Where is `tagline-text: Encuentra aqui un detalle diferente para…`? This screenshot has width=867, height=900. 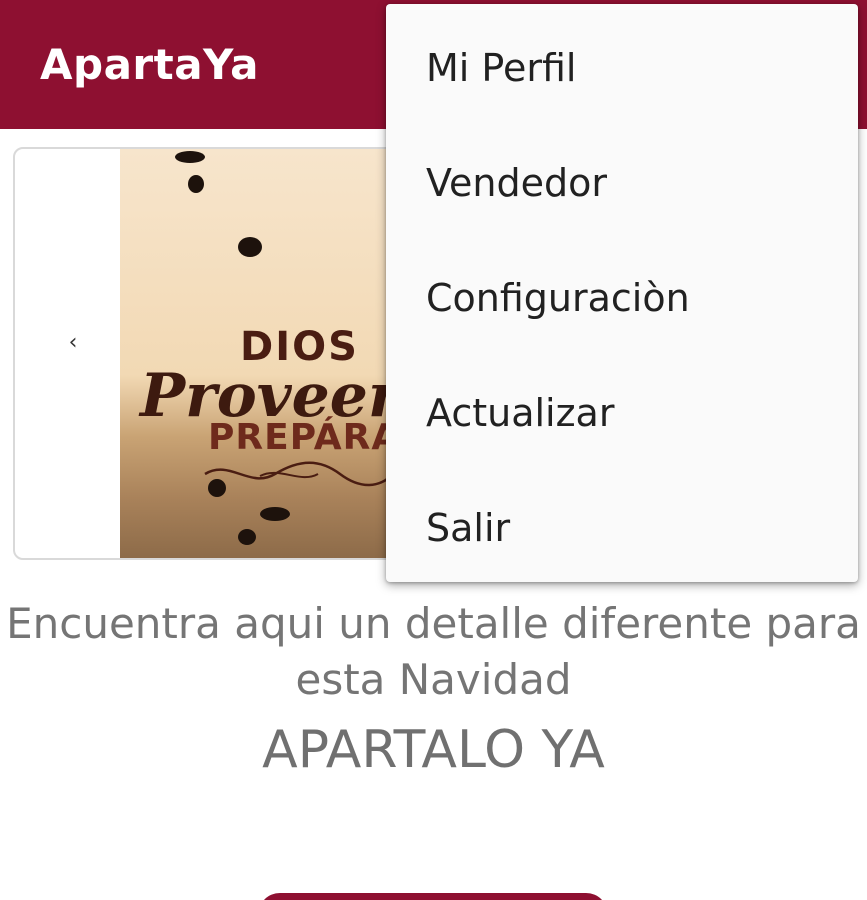 tagline-text: Encuentra aqui un detalle diferente para… is located at coordinates (433, 651).